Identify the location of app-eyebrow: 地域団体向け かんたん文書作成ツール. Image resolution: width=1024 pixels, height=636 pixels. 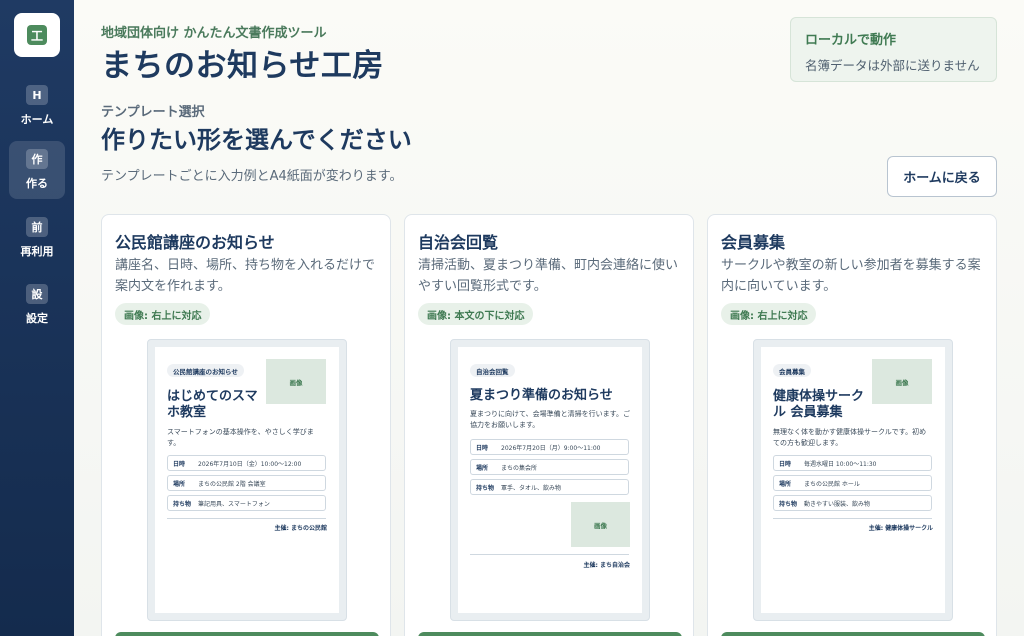
(214, 33).